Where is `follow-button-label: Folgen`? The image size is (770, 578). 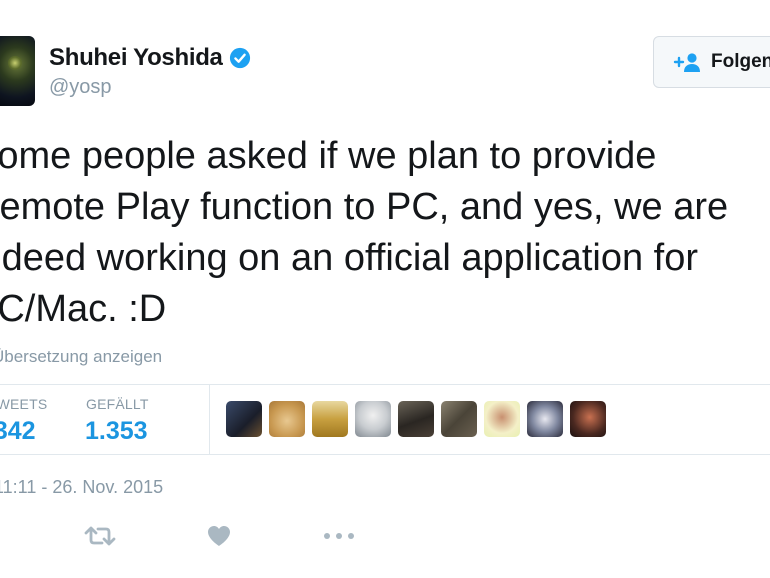
follow-button-label: Folgen is located at coordinates (740, 61).